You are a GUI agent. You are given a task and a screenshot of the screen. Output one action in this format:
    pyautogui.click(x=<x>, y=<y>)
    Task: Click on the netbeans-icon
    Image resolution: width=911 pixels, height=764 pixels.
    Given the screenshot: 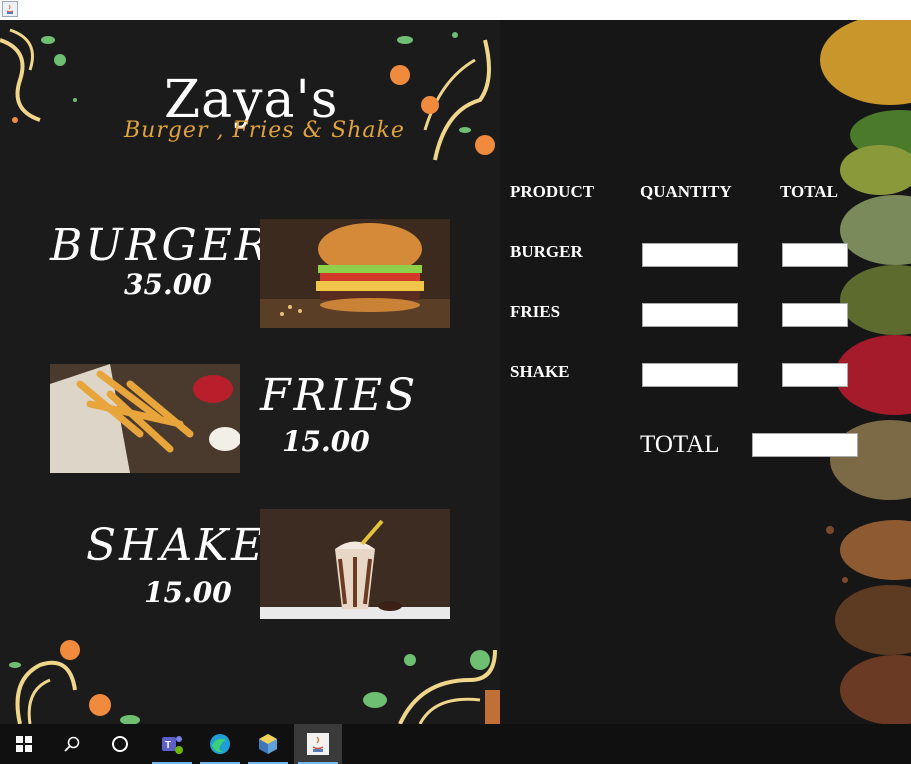 What is the action you would take?
    pyautogui.click(x=268, y=744)
    